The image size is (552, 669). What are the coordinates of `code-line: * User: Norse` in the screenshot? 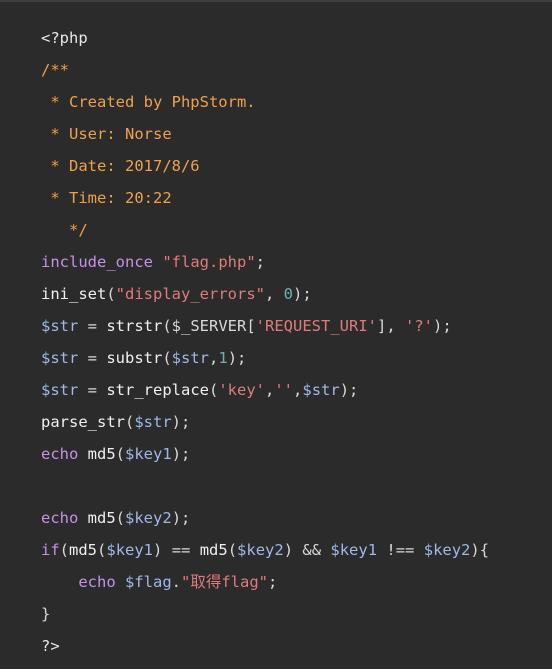 It's located at (265, 134).